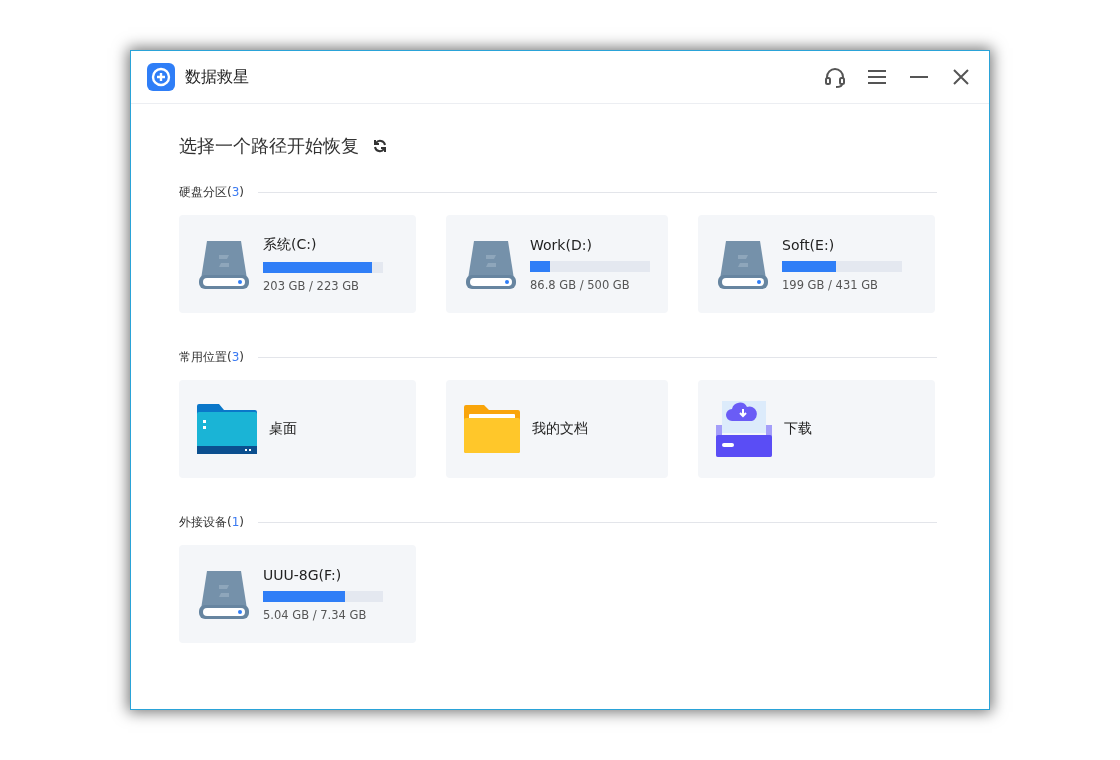 The image size is (1120, 760). Describe the element at coordinates (303, 574) in the screenshot. I see `drive-name: UUU-8G(F:)` at that location.